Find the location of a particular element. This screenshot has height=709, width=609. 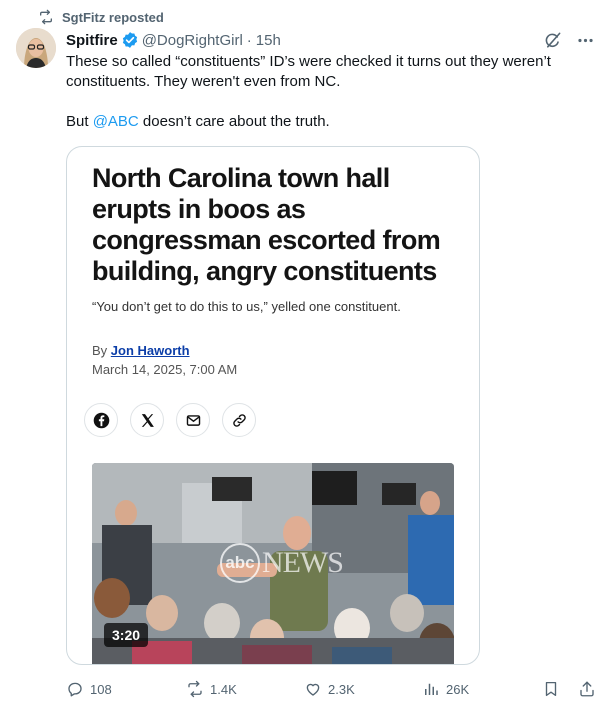

mail-icon is located at coordinates (193, 420).